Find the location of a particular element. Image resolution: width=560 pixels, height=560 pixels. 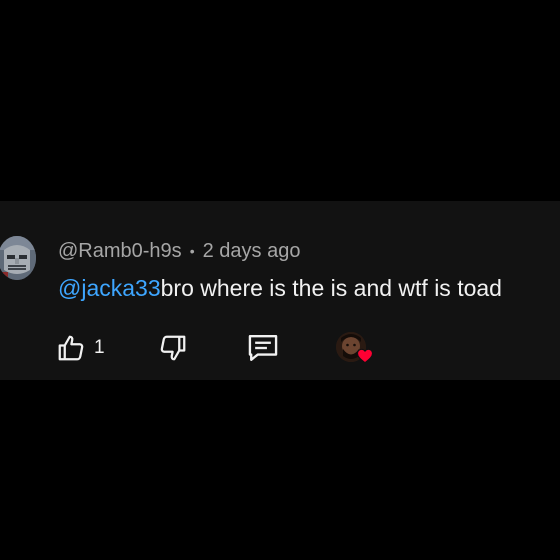

thumbs-up-icon is located at coordinates (71, 348).